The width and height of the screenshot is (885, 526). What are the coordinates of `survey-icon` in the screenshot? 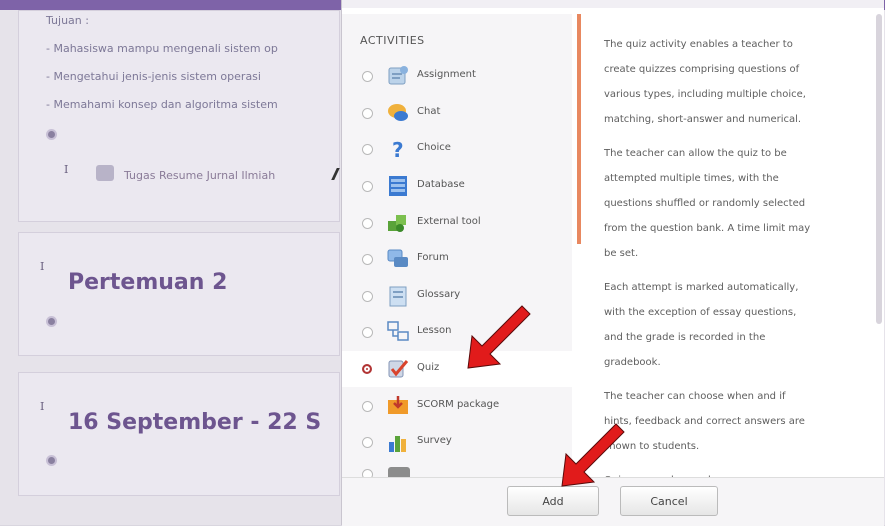 It's located at (397, 444).